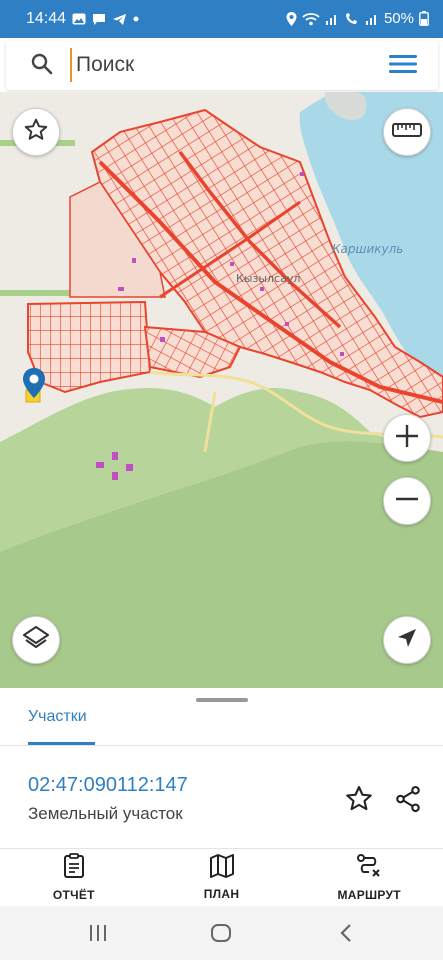 Image resolution: width=443 pixels, height=960 pixels. Describe the element at coordinates (105, 813) in the screenshot. I see `parcel-type: Земельный участок` at that location.